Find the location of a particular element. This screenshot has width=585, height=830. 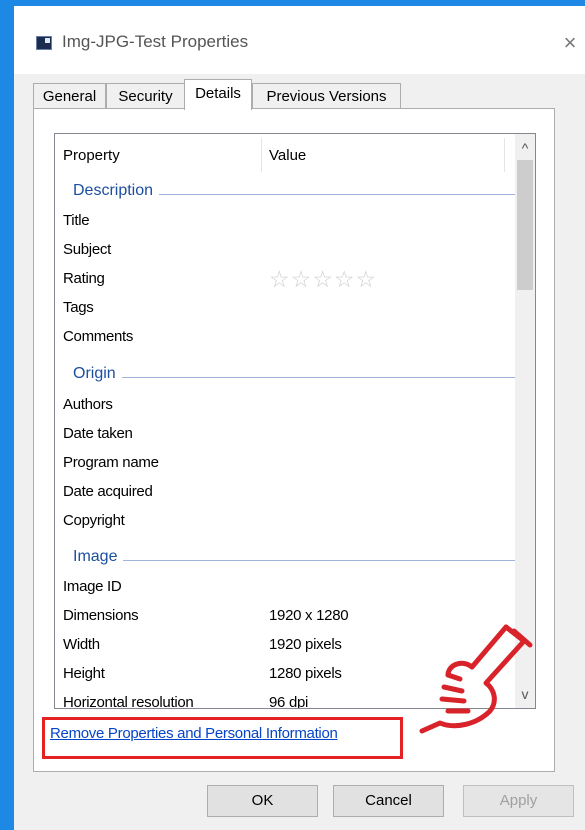

property-value: 1280 pixels is located at coordinates (305, 673).